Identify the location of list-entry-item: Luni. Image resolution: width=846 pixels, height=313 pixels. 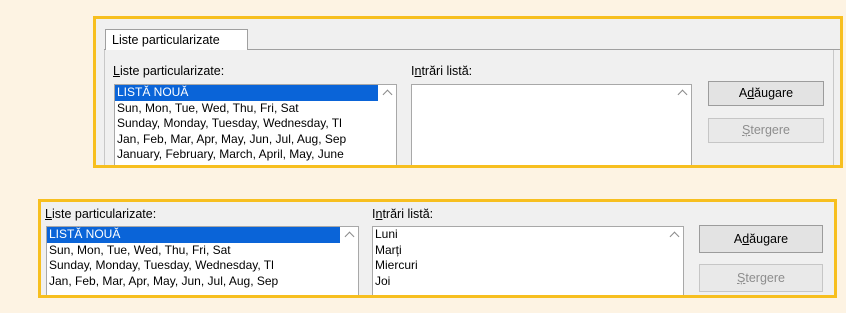
(519, 235).